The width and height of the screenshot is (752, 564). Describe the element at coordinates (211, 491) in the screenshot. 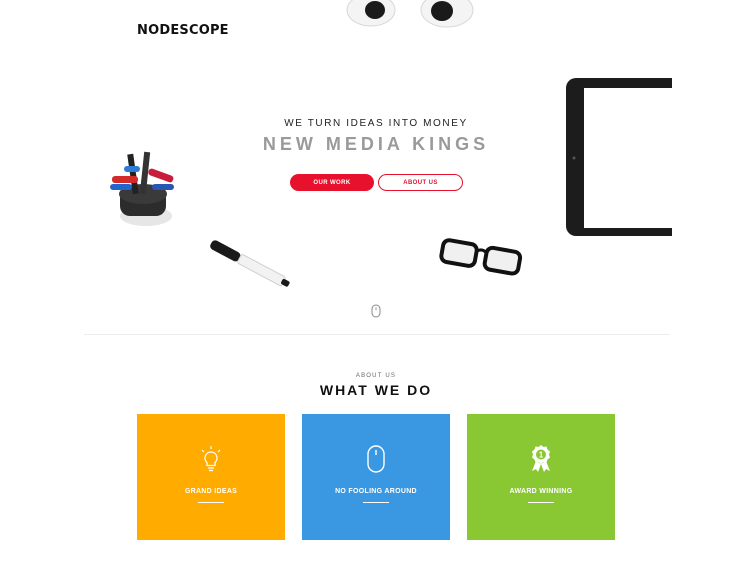

I see `card-label: GRAND IDEAS` at that location.